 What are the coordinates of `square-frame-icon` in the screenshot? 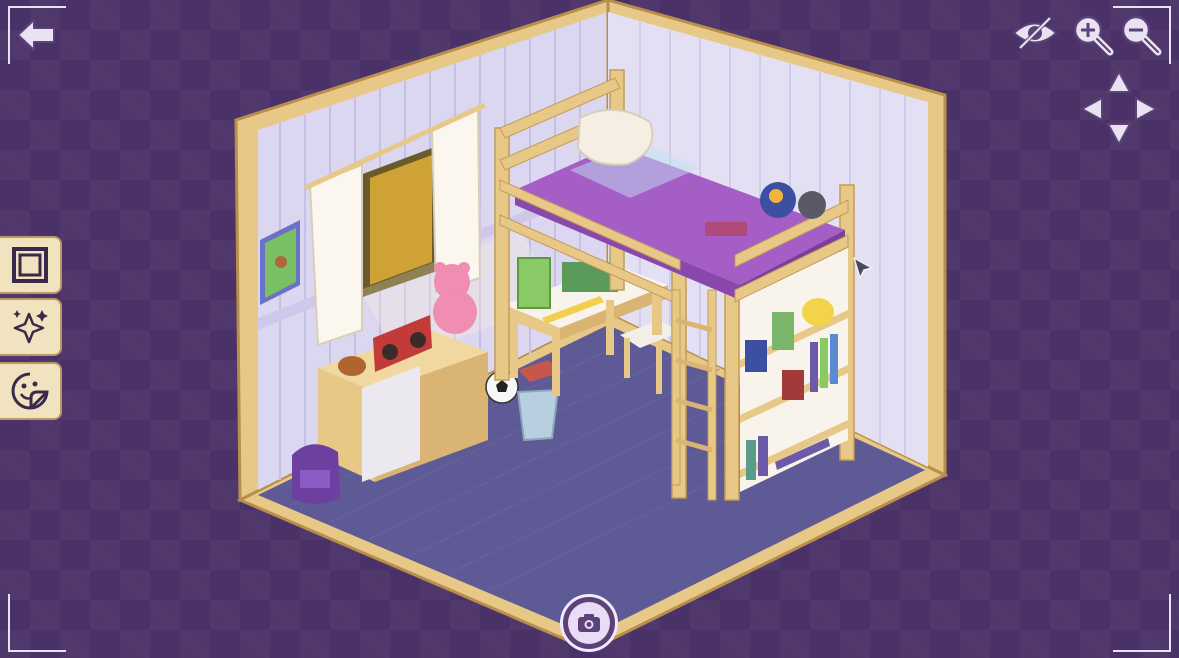 It's located at (30, 265).